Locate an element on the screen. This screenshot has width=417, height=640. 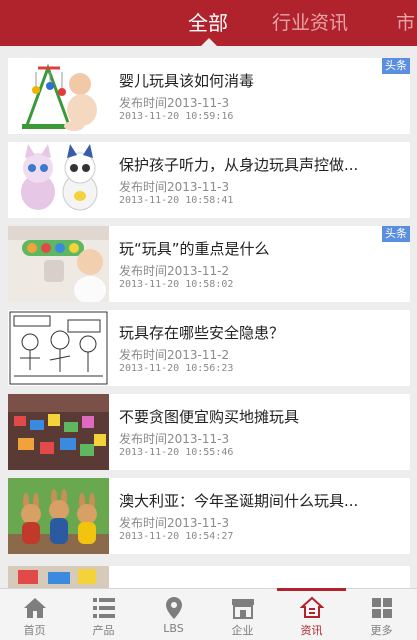
nav-company: 企业 is located at coordinates (242, 614).